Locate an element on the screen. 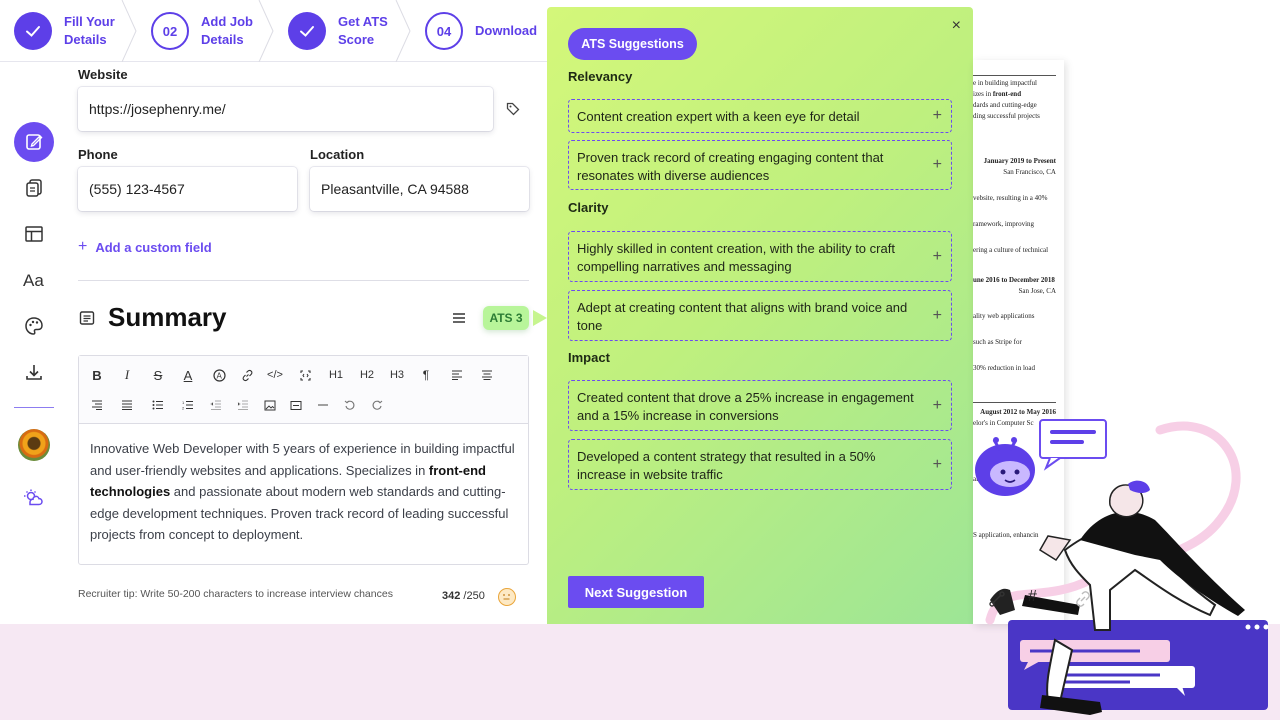 The width and height of the screenshot is (1280, 720). resume-line: ering a culture of technical is located at coordinates (1011, 250).